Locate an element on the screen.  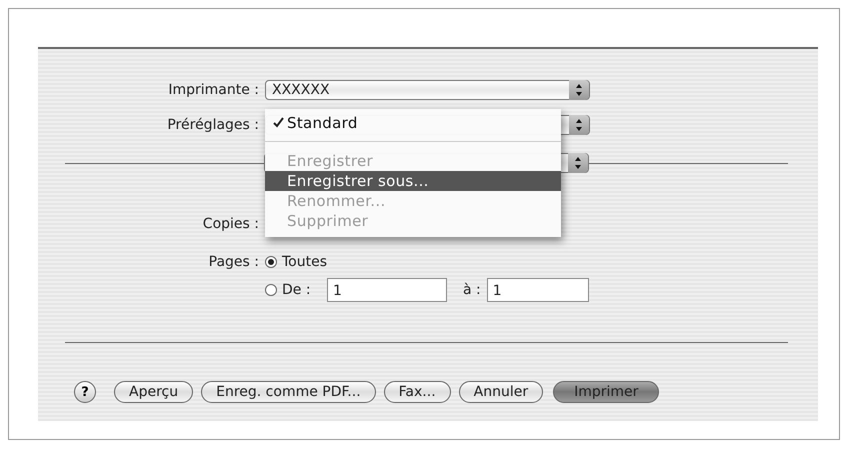
field-label: Préréglages : is located at coordinates (213, 125).